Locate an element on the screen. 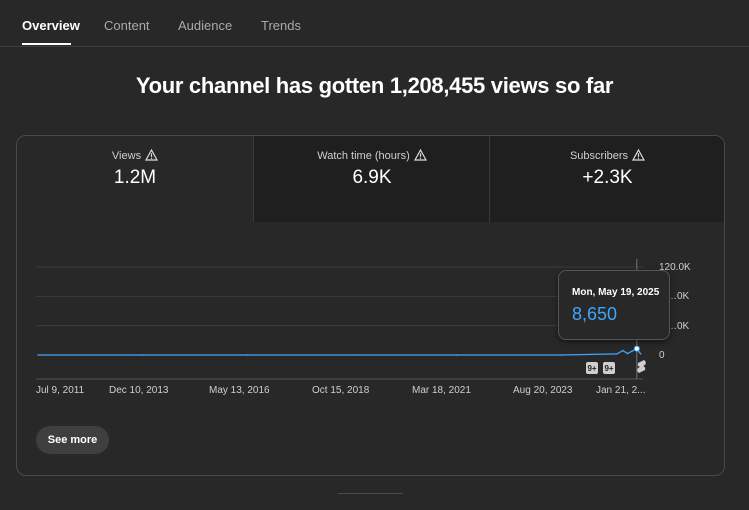  metric-label-row: Views is located at coordinates (135, 156).